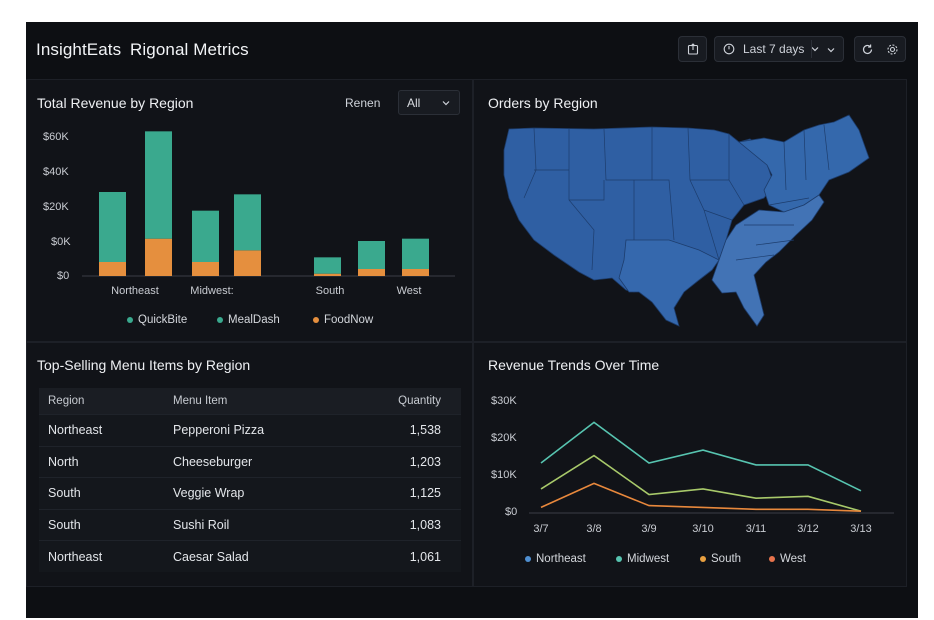 This screenshot has height=620, width=934. I want to click on x-tick-label: 3/13, so click(861, 529).